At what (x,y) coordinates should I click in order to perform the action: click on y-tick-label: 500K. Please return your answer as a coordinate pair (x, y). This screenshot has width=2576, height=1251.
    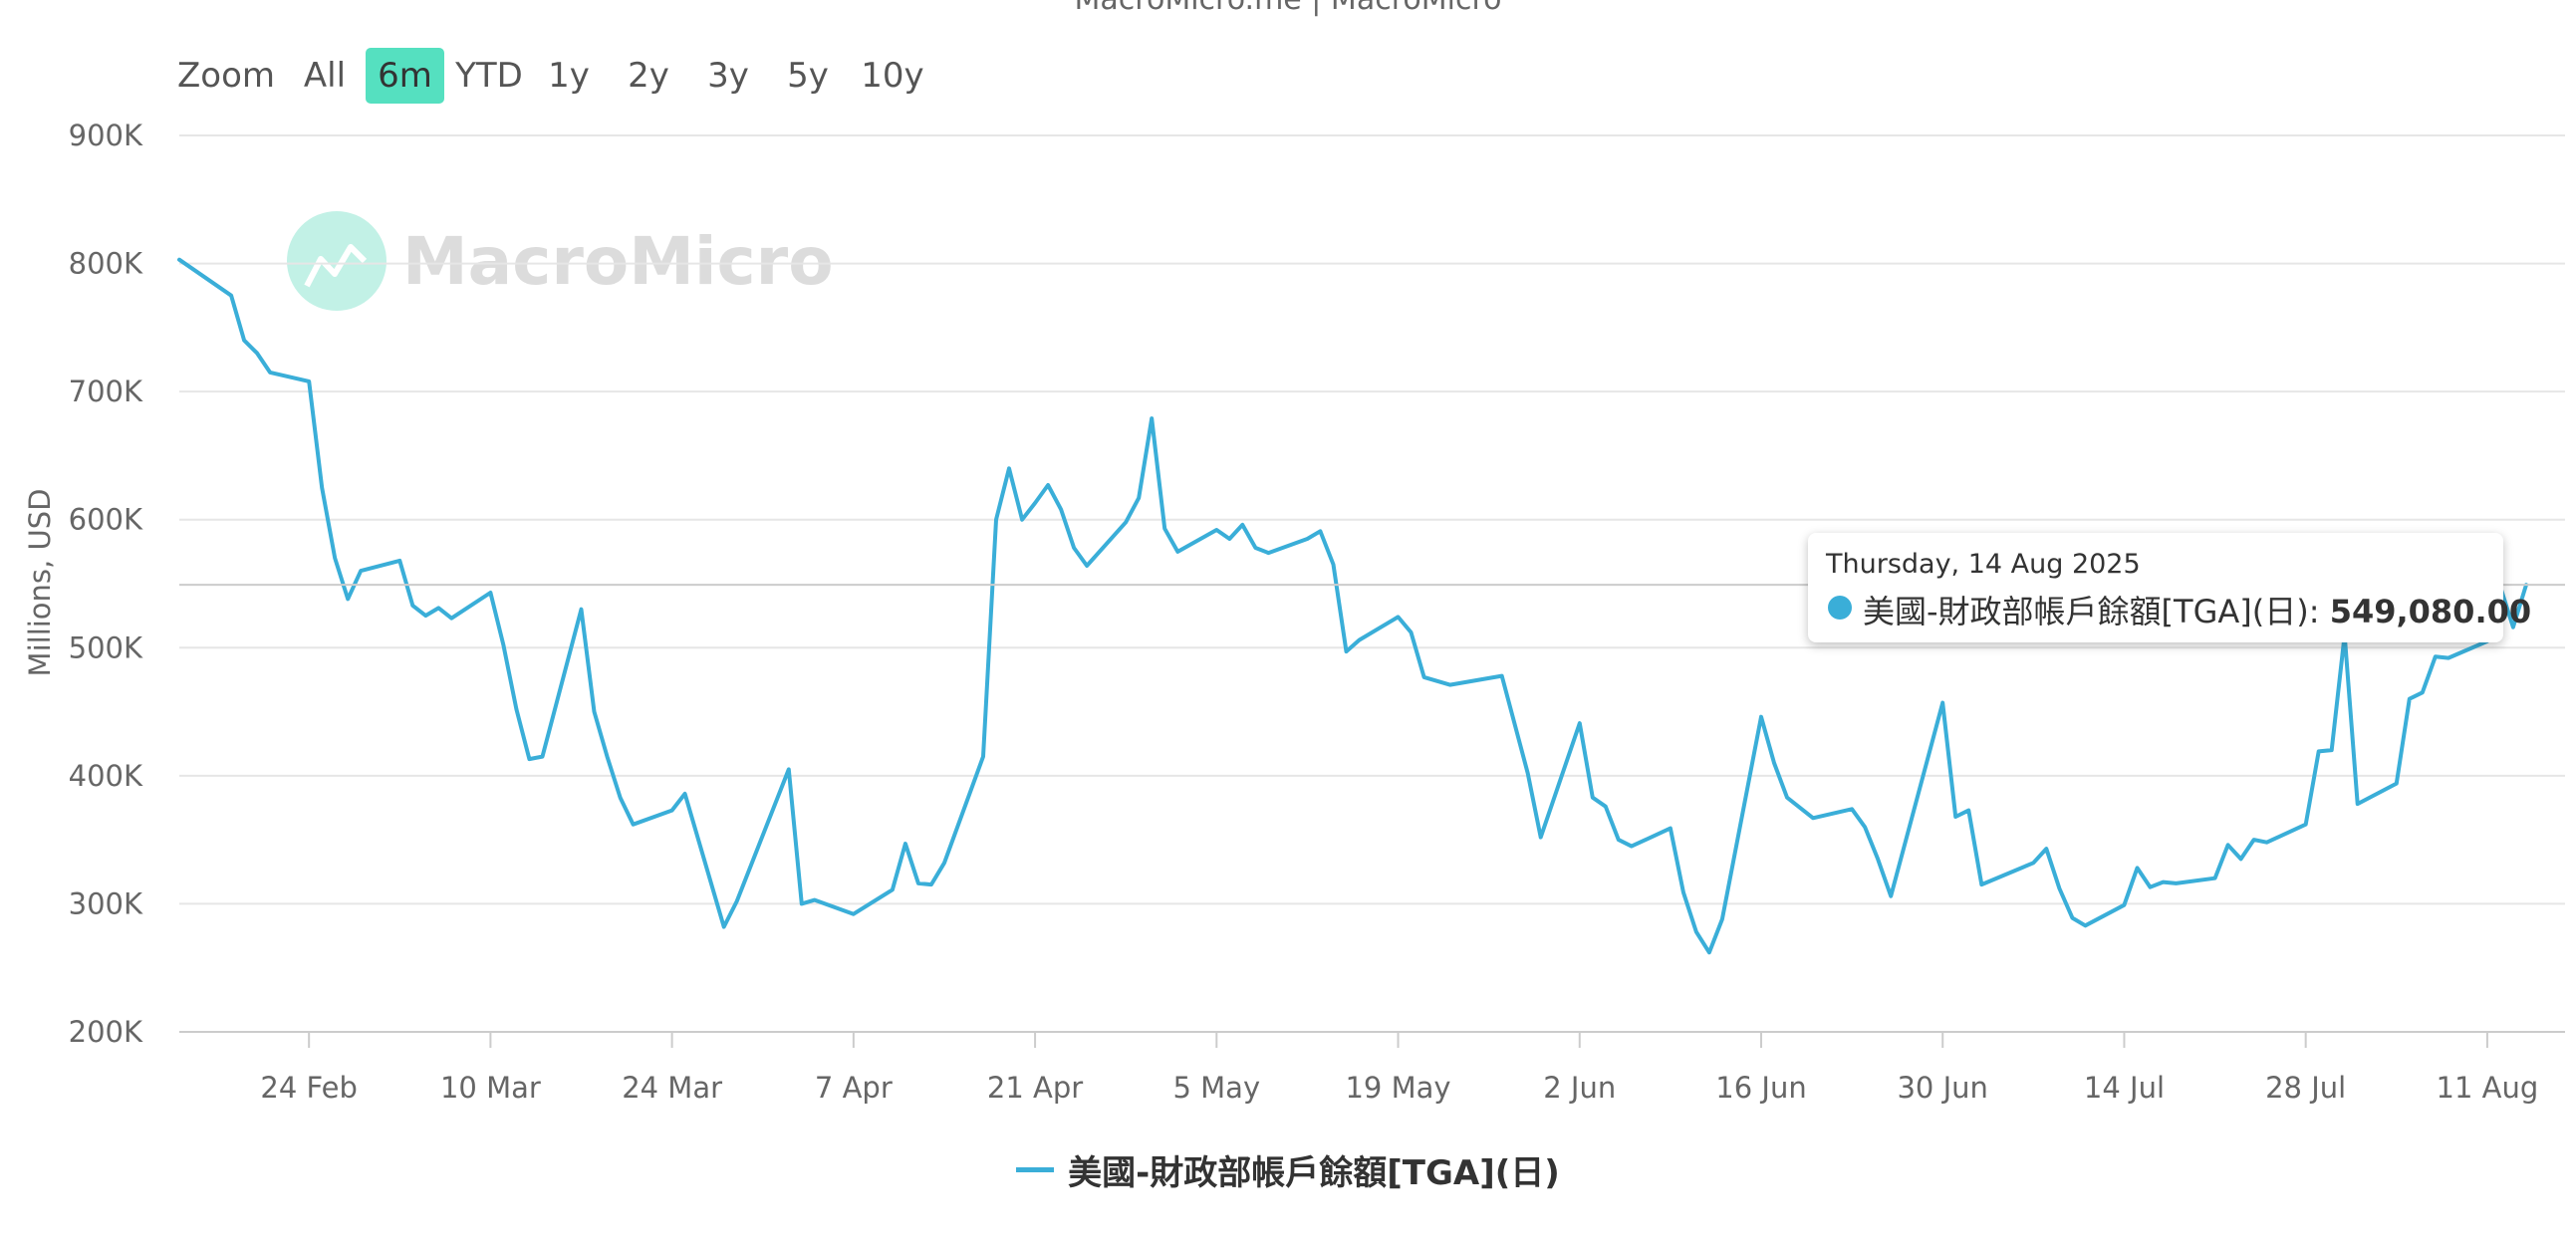
    Looking at the image, I should click on (106, 647).